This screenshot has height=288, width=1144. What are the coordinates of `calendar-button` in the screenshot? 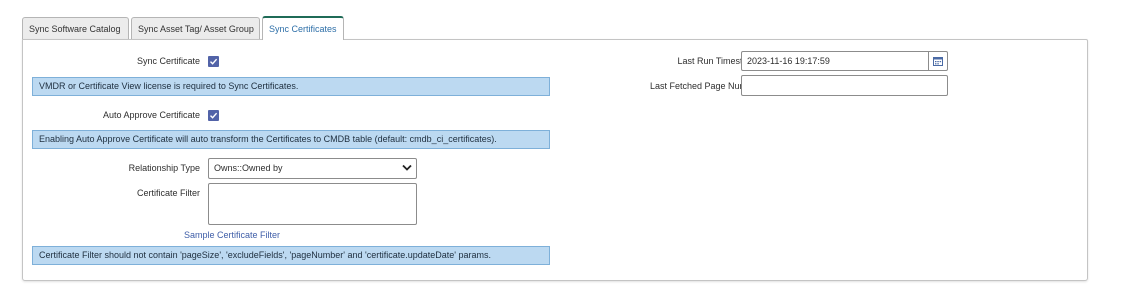 It's located at (938, 61).